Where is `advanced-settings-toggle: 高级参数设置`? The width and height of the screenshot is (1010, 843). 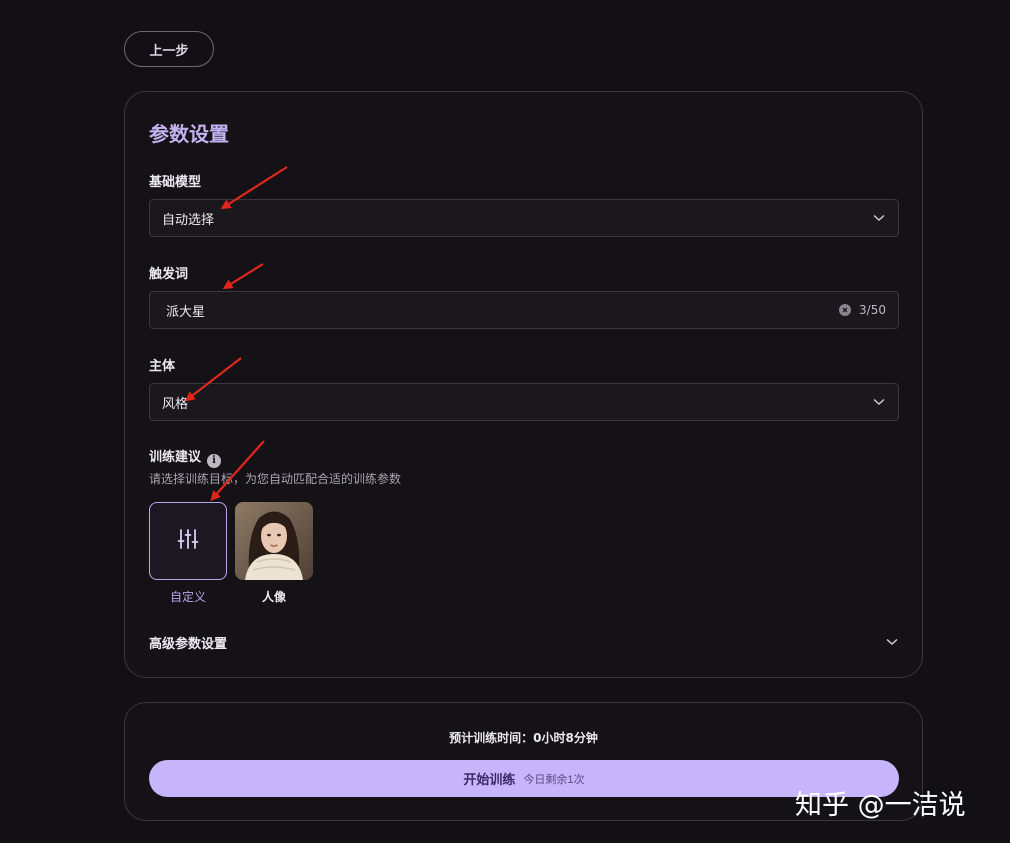 advanced-settings-toggle: 高级参数设置 is located at coordinates (524, 642).